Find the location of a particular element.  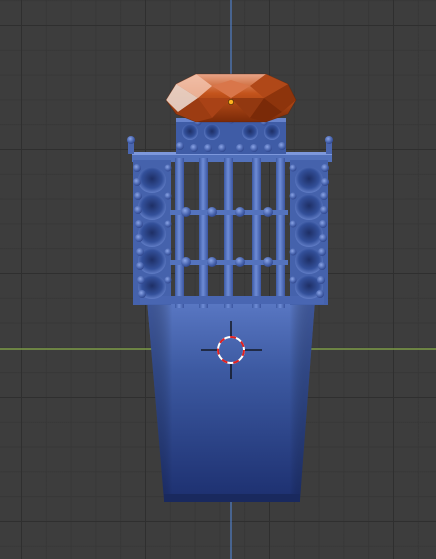

cage-bottom-rail is located at coordinates (232, 300).